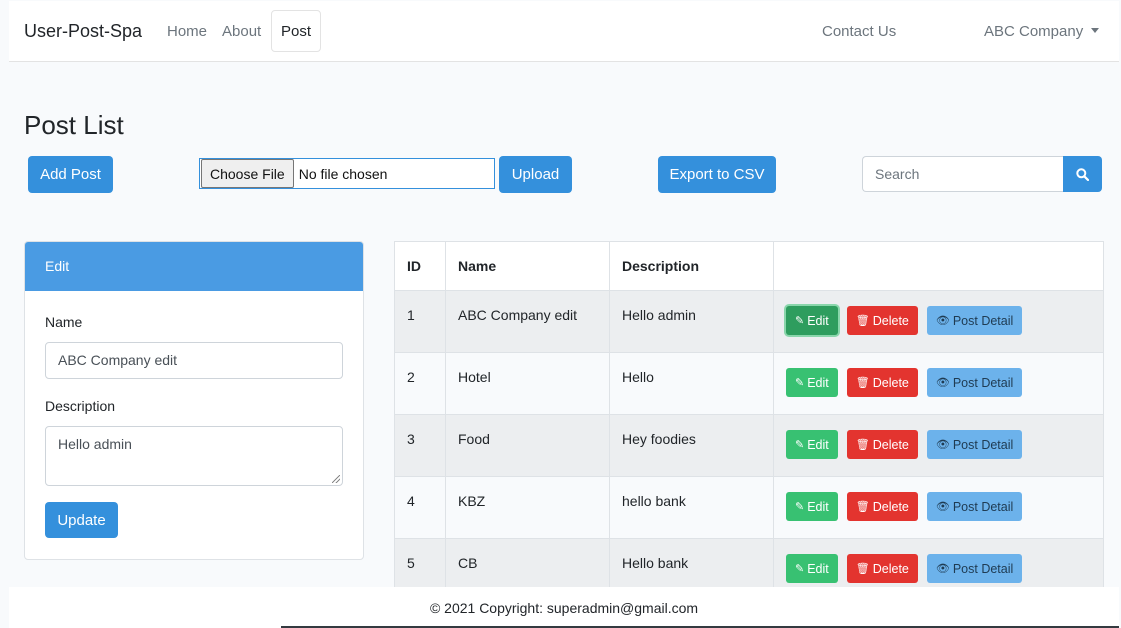 The height and width of the screenshot is (628, 1121). I want to click on name-field: ABC Company edit, so click(194, 360).